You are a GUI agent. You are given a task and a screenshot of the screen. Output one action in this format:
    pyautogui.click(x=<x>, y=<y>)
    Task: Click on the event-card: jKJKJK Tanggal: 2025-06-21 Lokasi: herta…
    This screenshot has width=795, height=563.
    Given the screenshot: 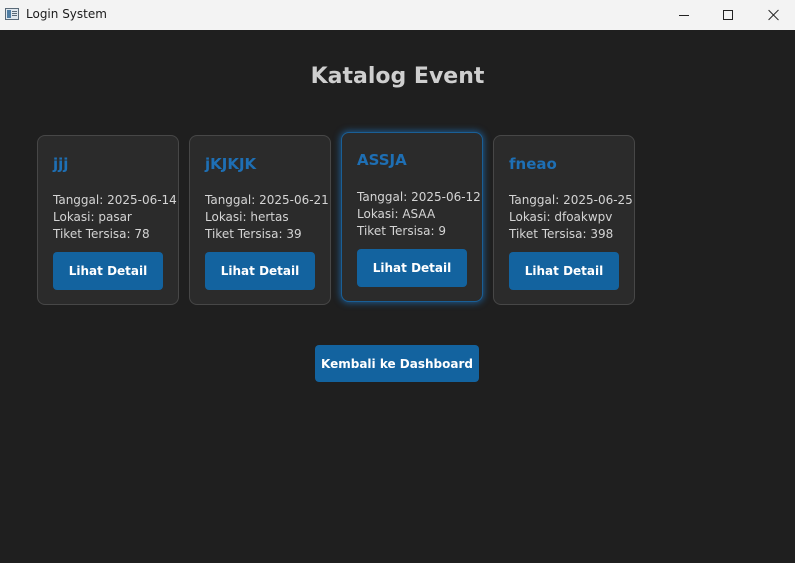 What is the action you would take?
    pyautogui.click(x=260, y=220)
    